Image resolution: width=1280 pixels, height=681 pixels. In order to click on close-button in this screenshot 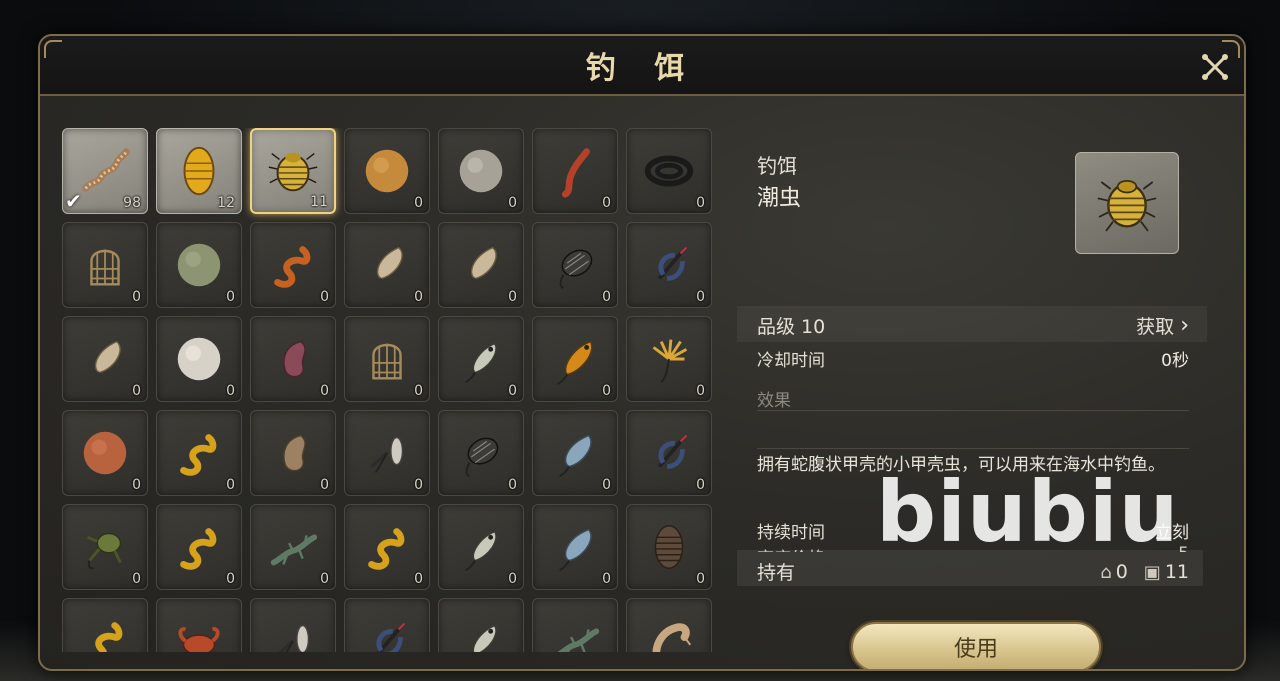, I will do `click(1215, 67)`.